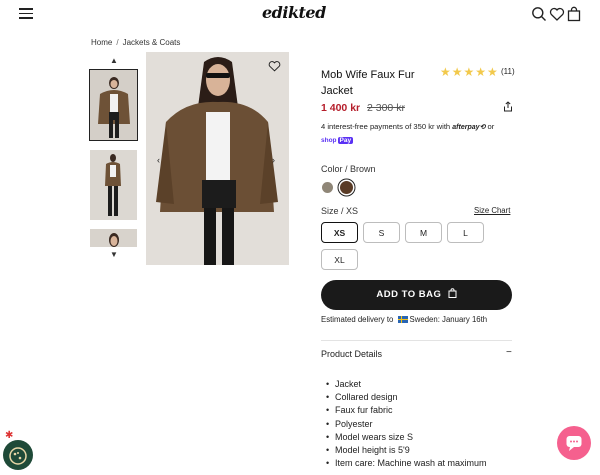  What do you see at coordinates (368, 83) in the screenshot?
I see `product-title: Mob Wife Faux Fur Jacket` at bounding box center [368, 83].